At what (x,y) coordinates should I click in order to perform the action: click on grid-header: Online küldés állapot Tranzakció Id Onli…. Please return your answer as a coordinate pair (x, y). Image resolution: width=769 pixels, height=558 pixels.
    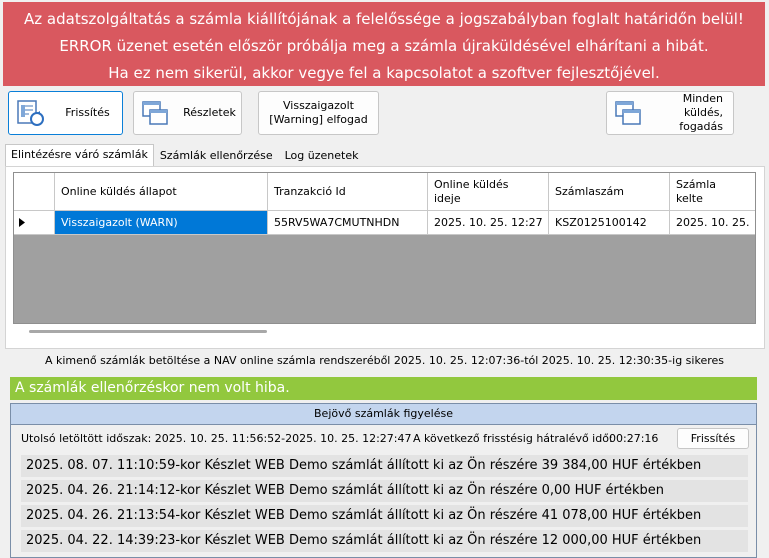
    Looking at the image, I should click on (384, 192).